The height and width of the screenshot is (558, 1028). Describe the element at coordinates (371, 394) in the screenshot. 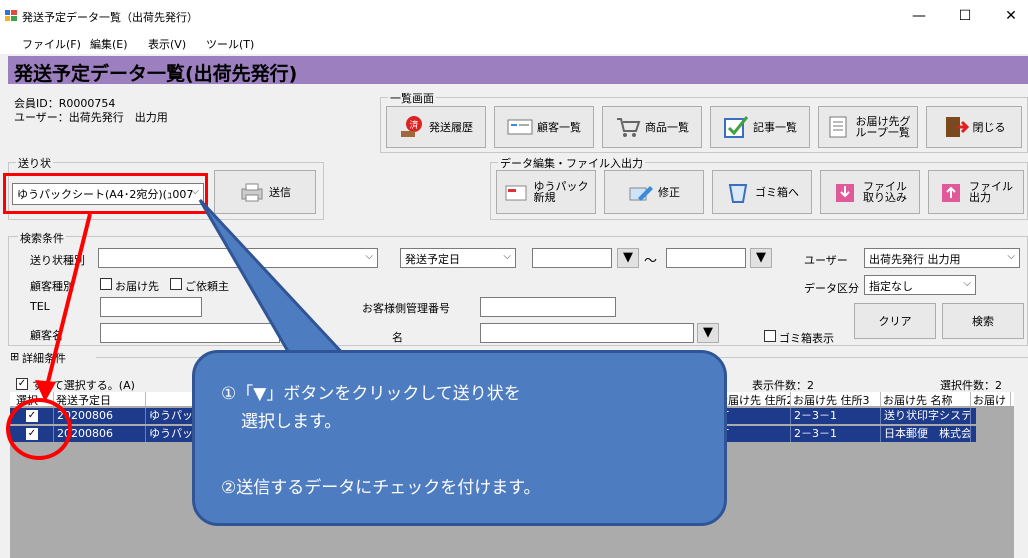

I see `callout-line-1: ①「▼」ボタンをクリックして送り状を` at that location.